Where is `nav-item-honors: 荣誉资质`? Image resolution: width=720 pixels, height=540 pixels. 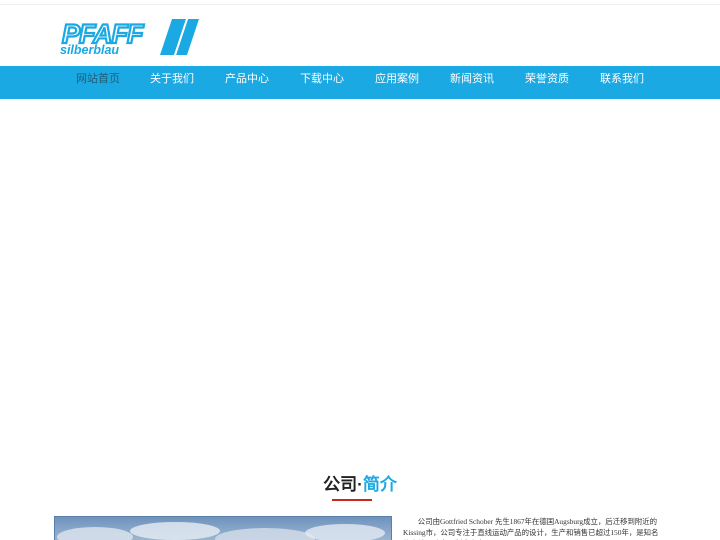
nav-item-honors: 荣誉资质 is located at coordinates (547, 82).